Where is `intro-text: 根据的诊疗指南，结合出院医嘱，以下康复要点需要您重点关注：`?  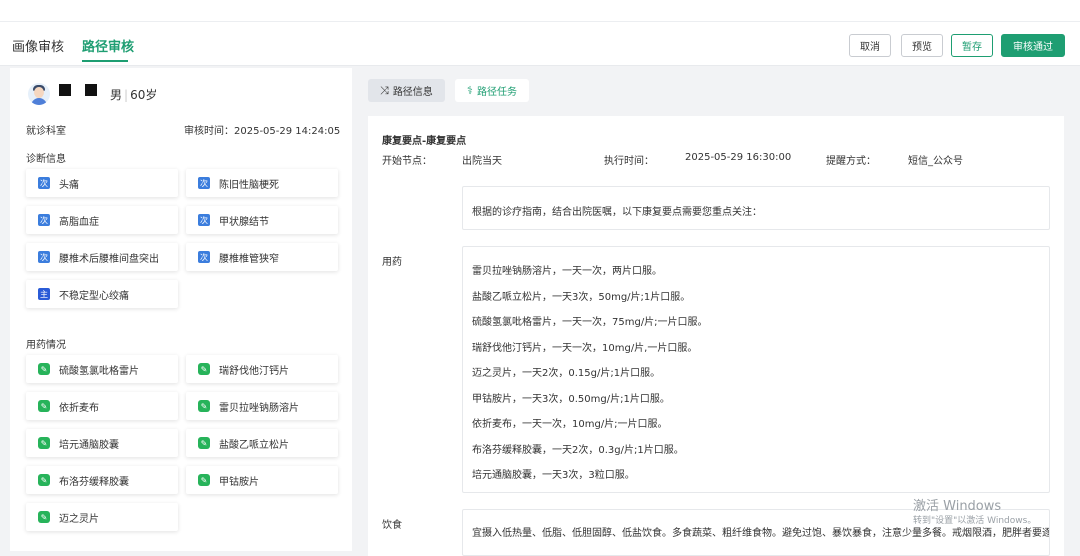 intro-text: 根据的诊疗指南，结合出院医嘱，以下康复要点需要您重点关注： is located at coordinates (617, 212).